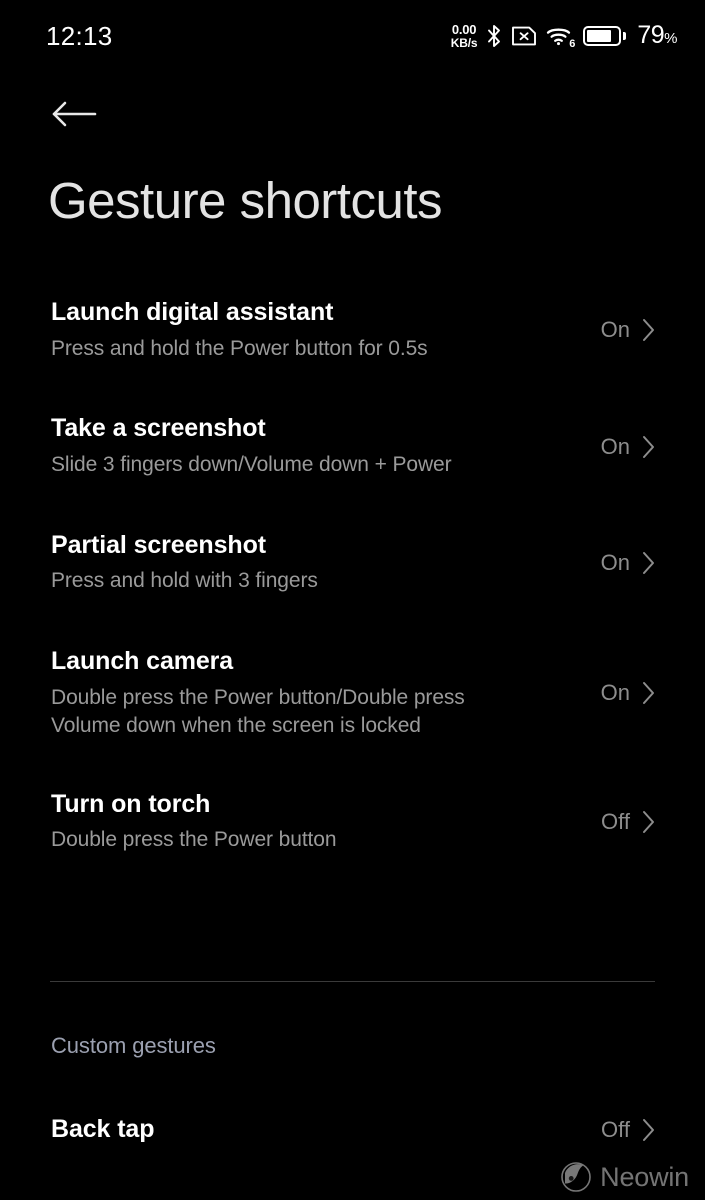 This screenshot has width=705, height=1200. Describe the element at coordinates (651, 35) in the screenshot. I see `battery-percent-value: 79` at that location.